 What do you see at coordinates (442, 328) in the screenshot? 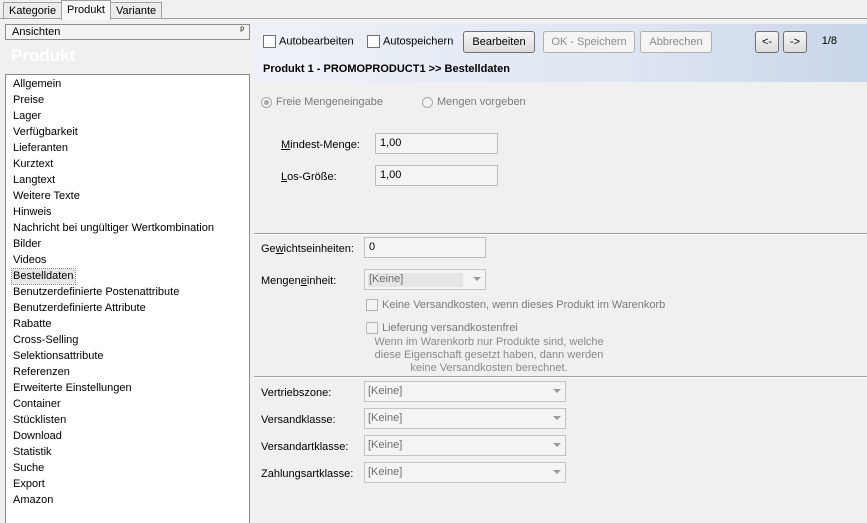
I see `free-delivery-checkbox: Lieferung versandkostenfrei` at bounding box center [442, 328].